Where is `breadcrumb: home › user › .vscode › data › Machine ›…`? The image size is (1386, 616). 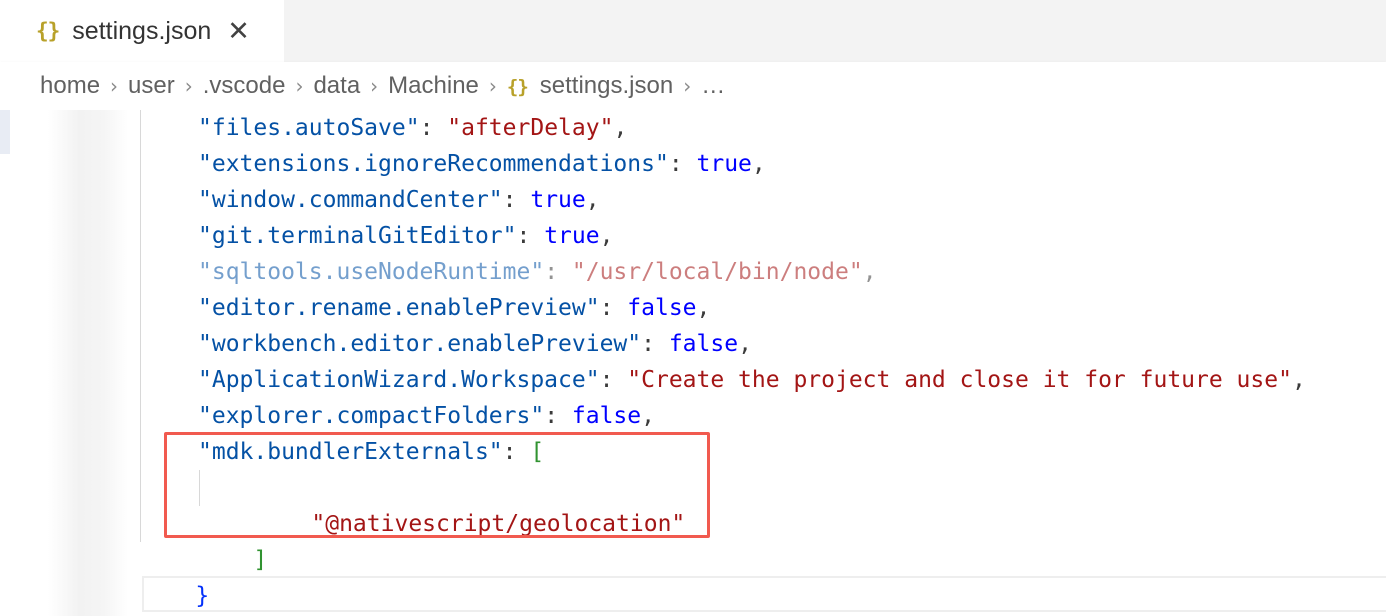
breadcrumb: home › user › .vscode › data › Machine ›… is located at coordinates (693, 86).